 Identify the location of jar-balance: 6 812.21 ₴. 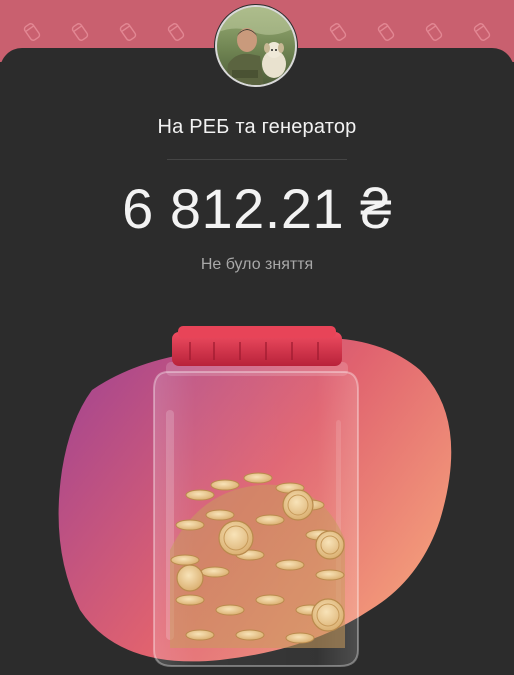
(257, 208).